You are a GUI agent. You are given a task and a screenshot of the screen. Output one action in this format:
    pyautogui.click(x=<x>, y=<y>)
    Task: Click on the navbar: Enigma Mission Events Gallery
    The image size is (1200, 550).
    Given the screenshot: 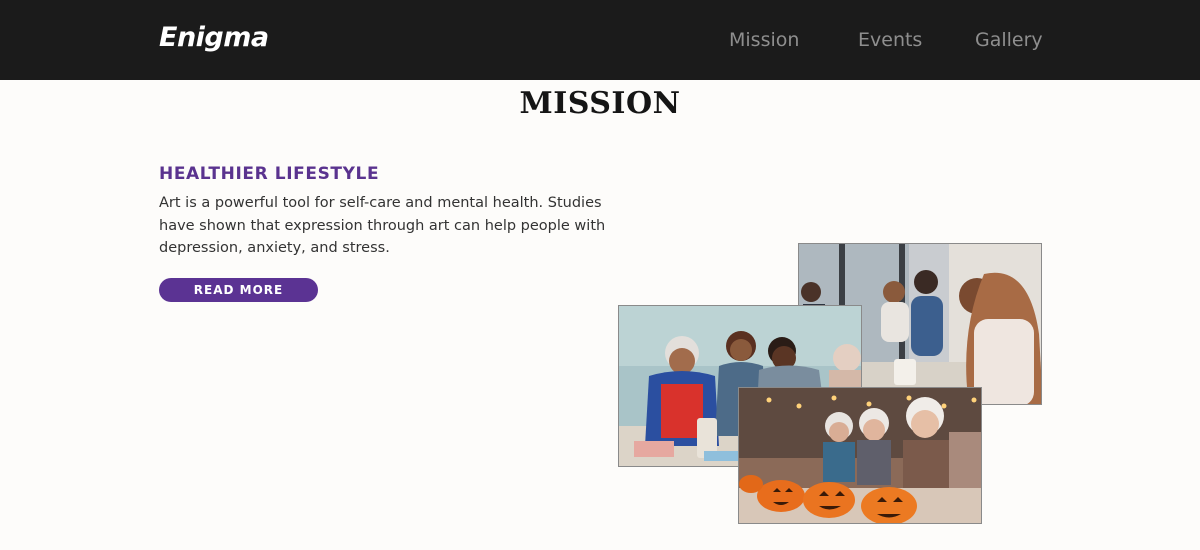 What is the action you would take?
    pyautogui.click(x=600, y=40)
    